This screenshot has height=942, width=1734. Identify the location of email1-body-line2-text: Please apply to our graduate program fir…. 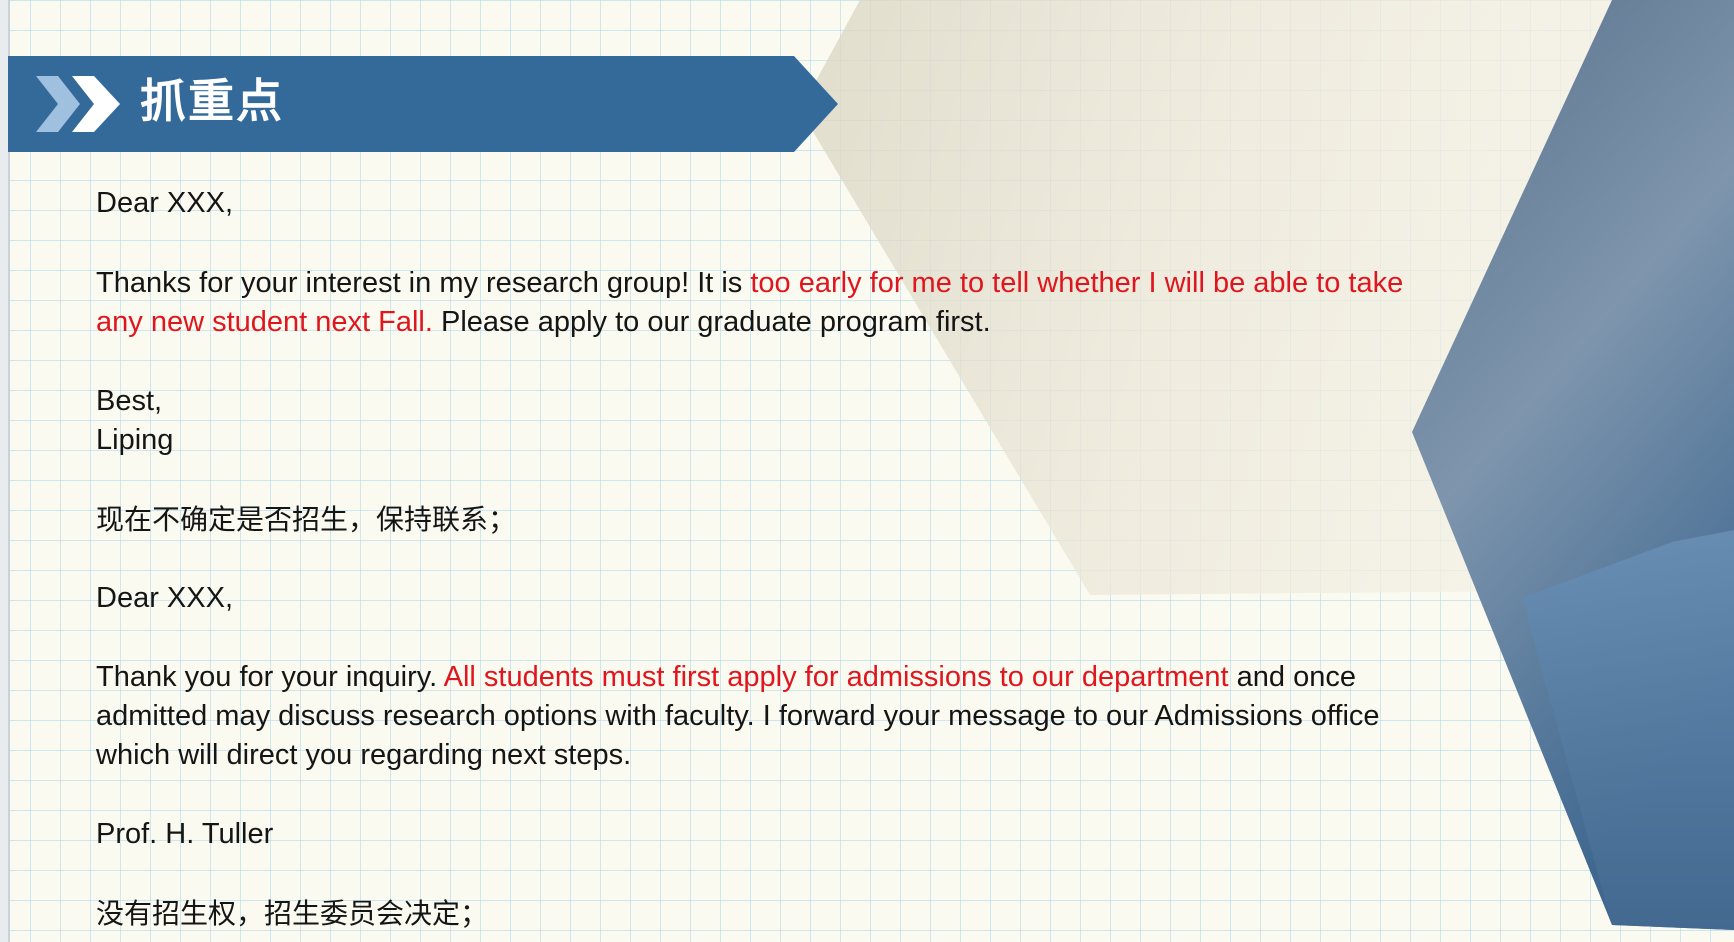
(711, 322).